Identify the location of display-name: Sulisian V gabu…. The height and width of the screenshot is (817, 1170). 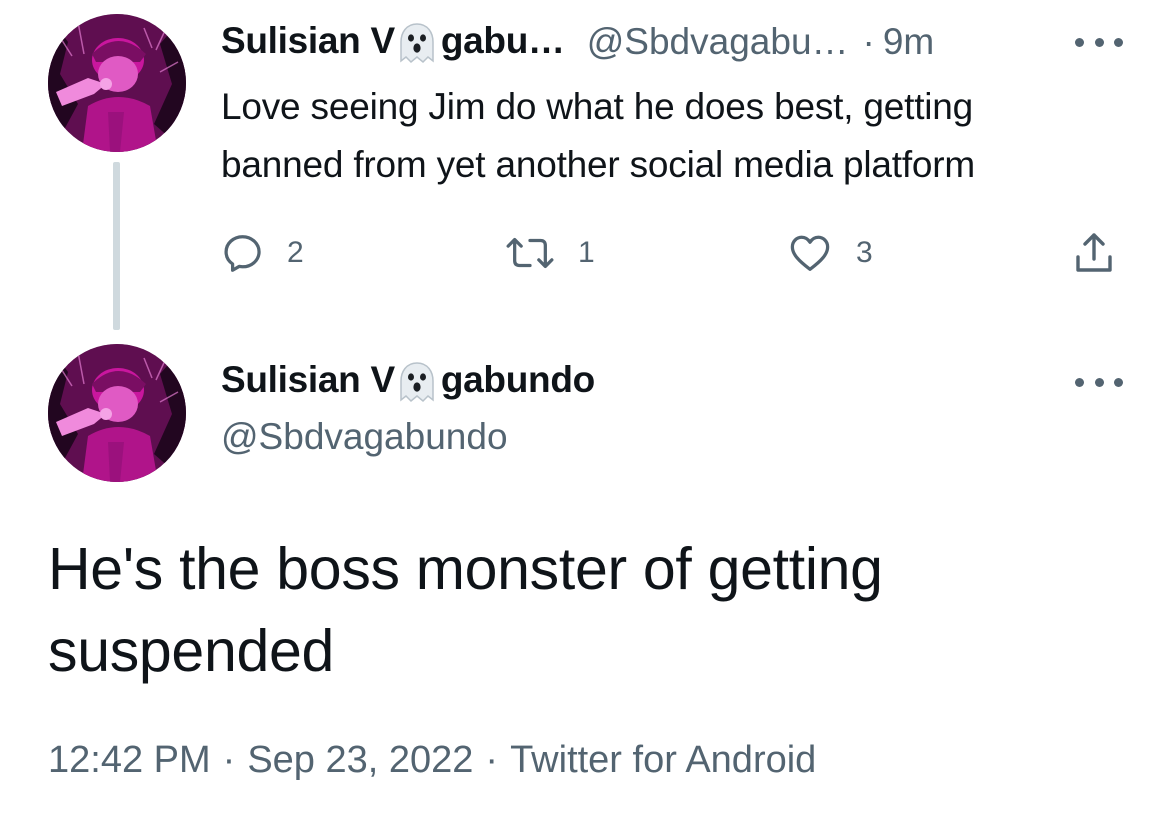
(393, 41).